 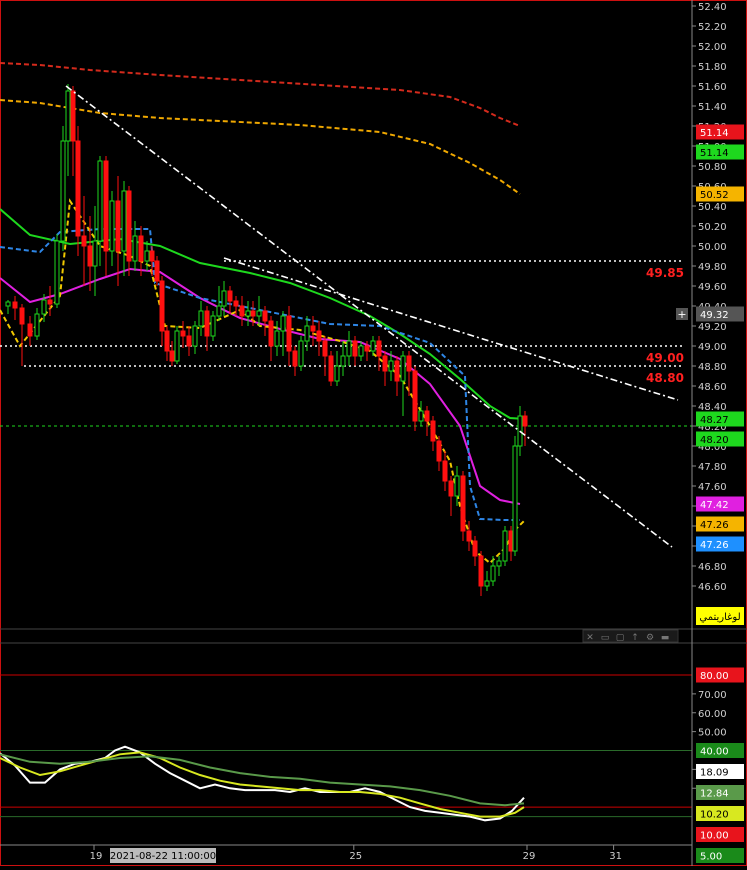 I want to click on price-badge: 47.42, so click(x=720, y=504).